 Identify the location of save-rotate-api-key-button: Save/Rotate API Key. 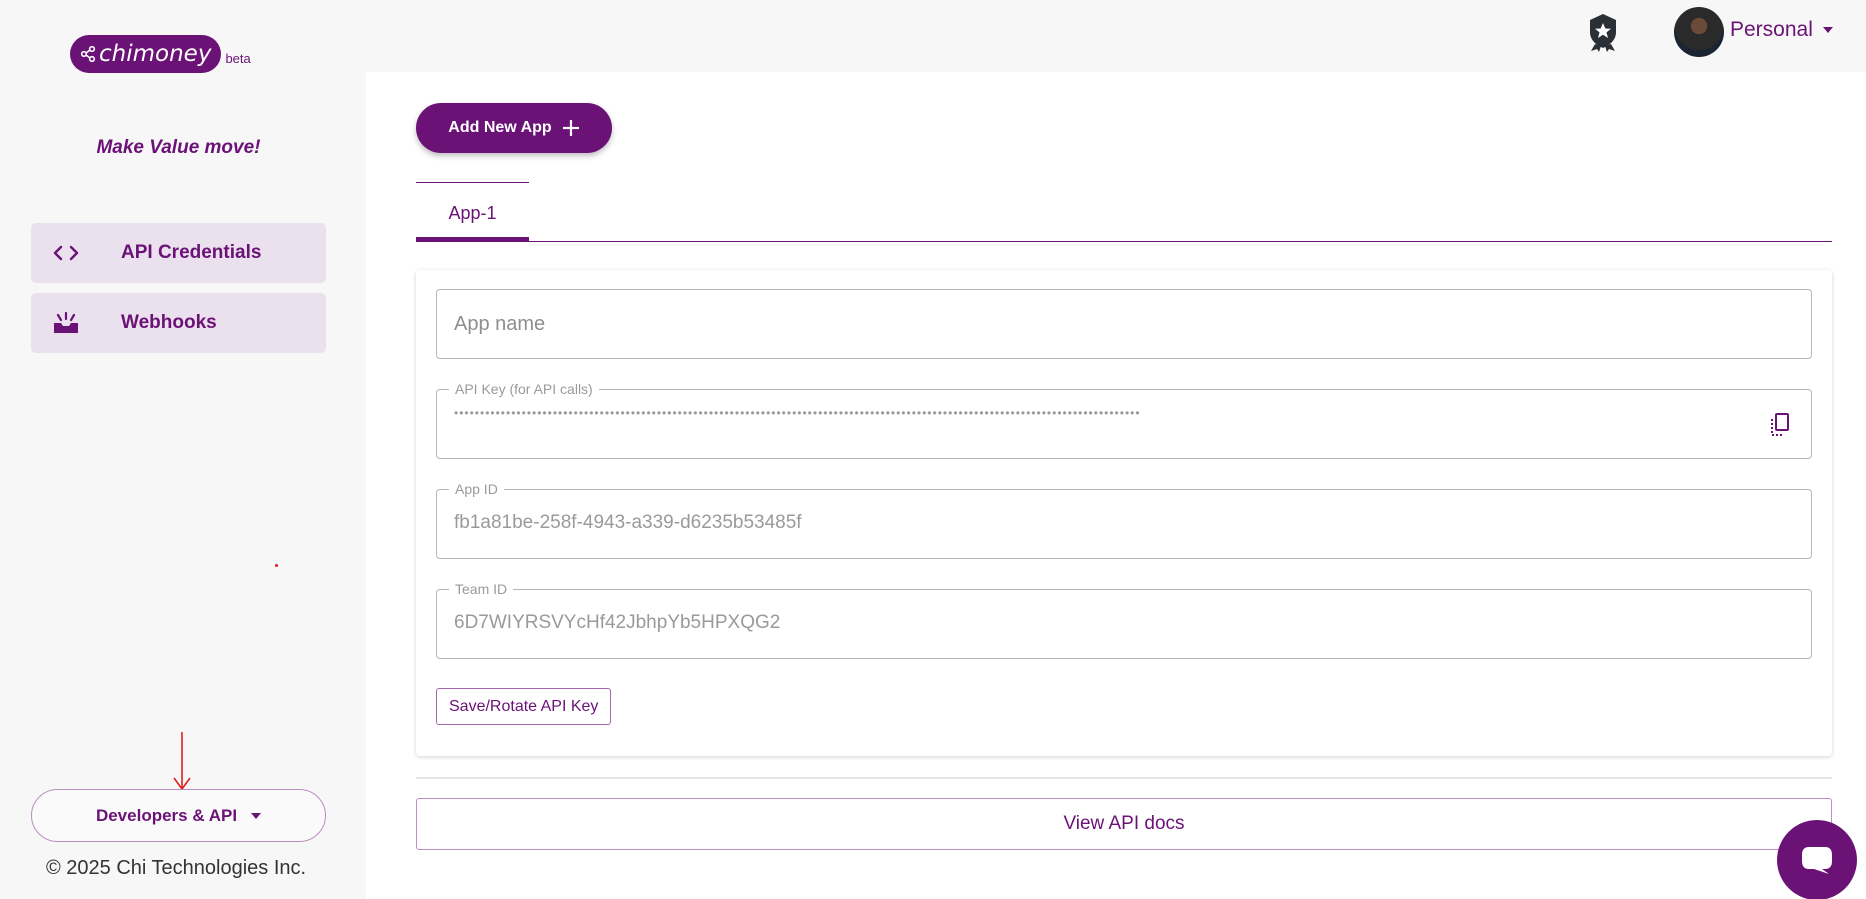
(524, 706).